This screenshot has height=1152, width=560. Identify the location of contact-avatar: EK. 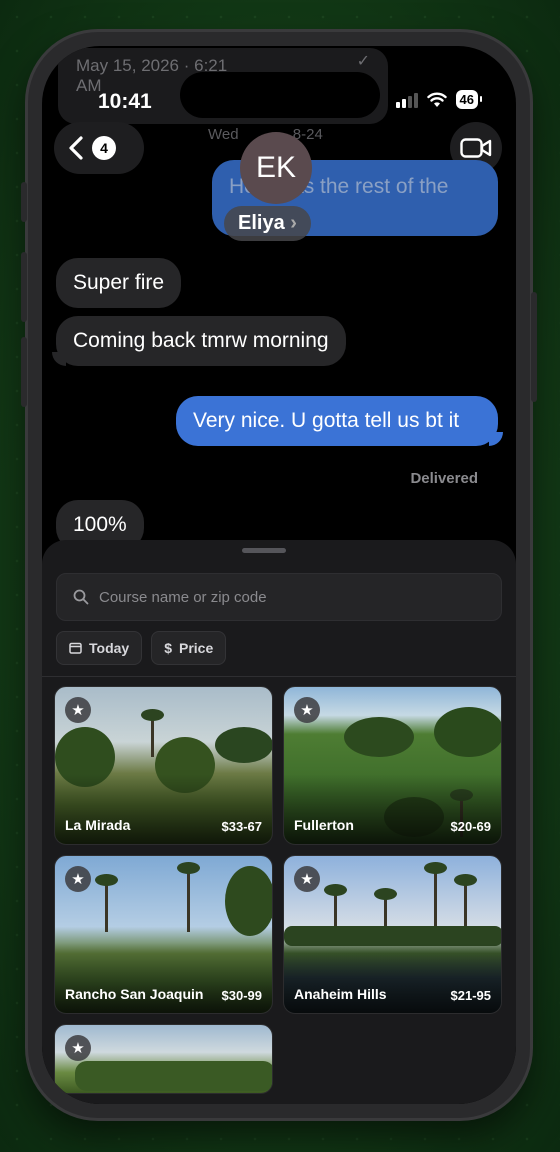
(276, 168).